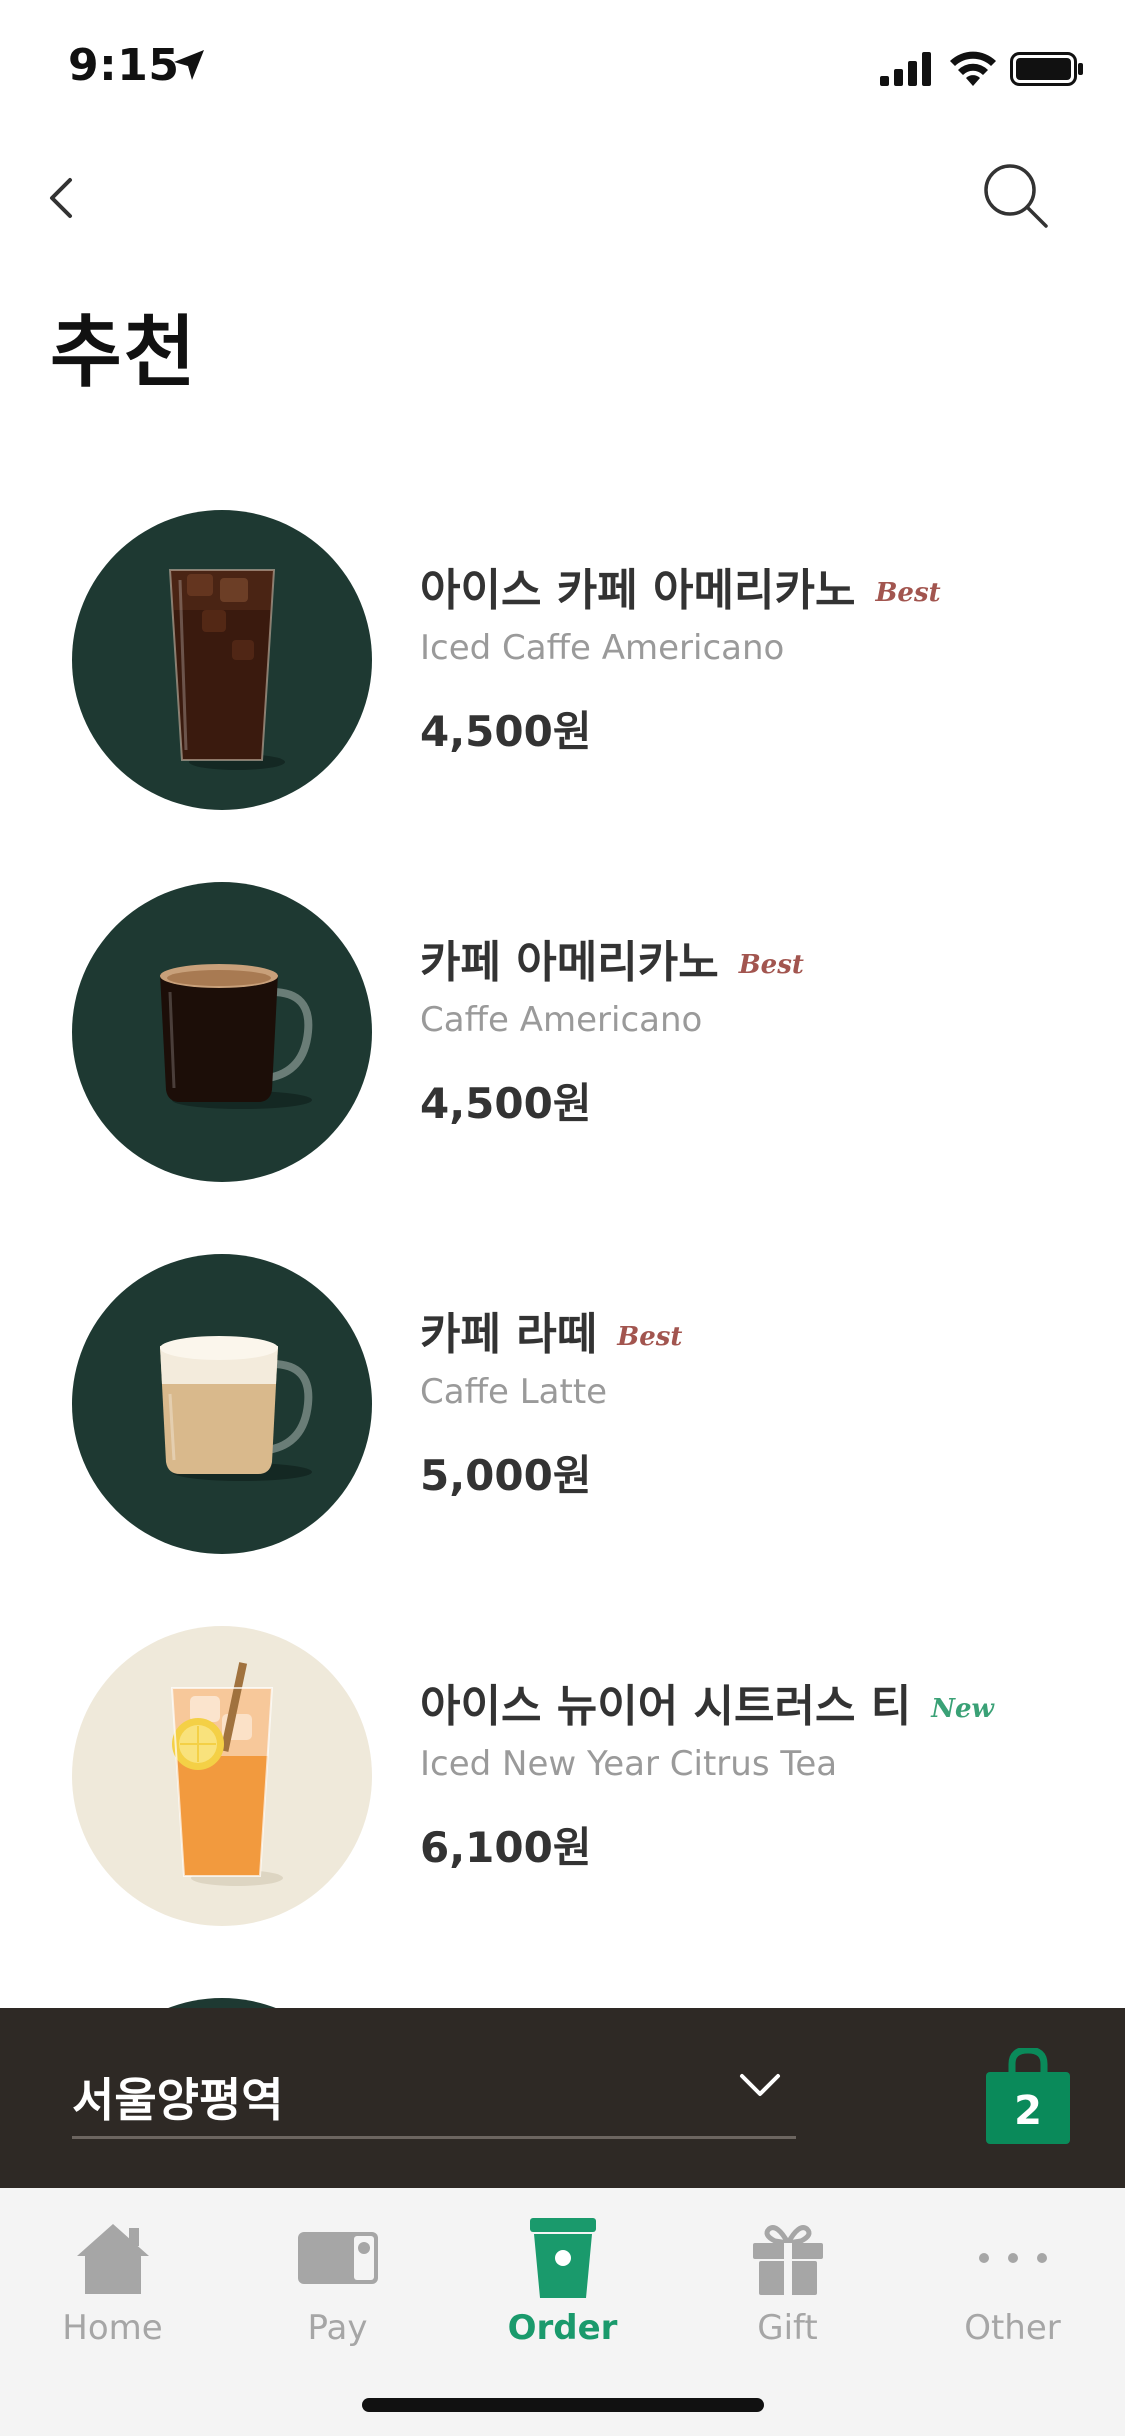 The width and height of the screenshot is (1125, 2436). I want to click on menu-item: 카페 라떼 Best Caffe Latte 5,000원, so click(562, 1414).